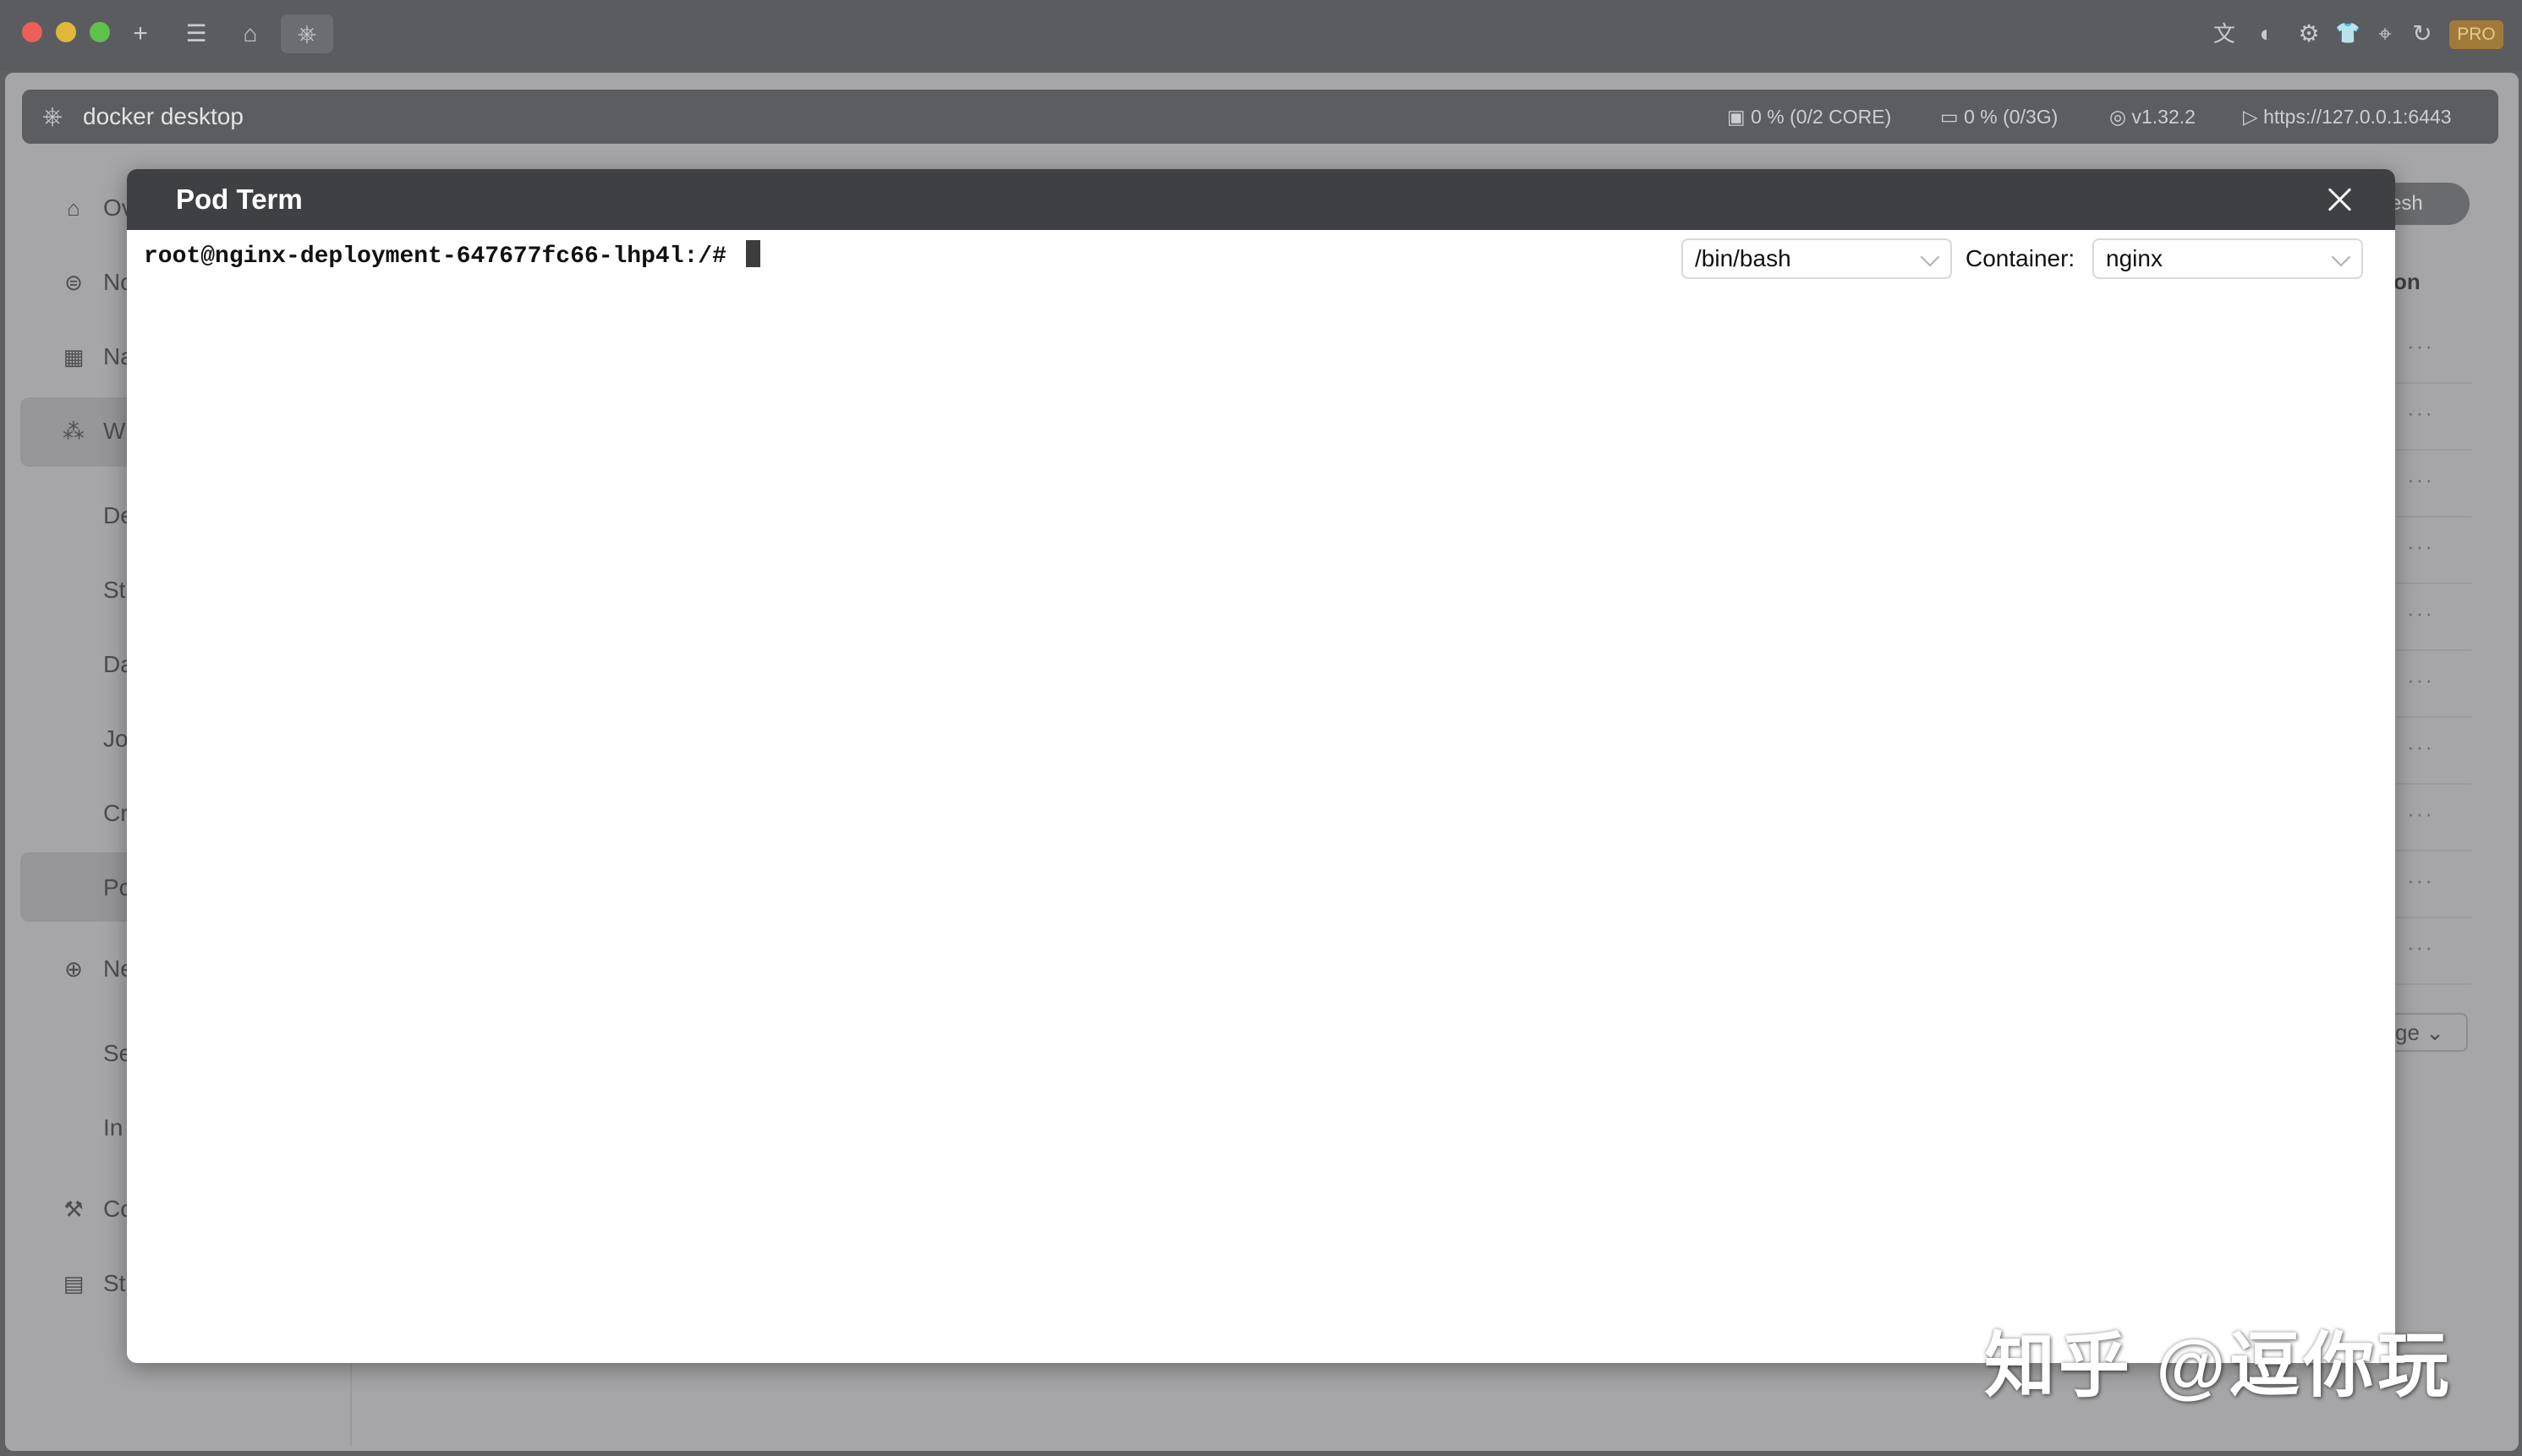 The image size is (2522, 1456). What do you see at coordinates (752, 254) in the screenshot?
I see `terminal-cursor` at bounding box center [752, 254].